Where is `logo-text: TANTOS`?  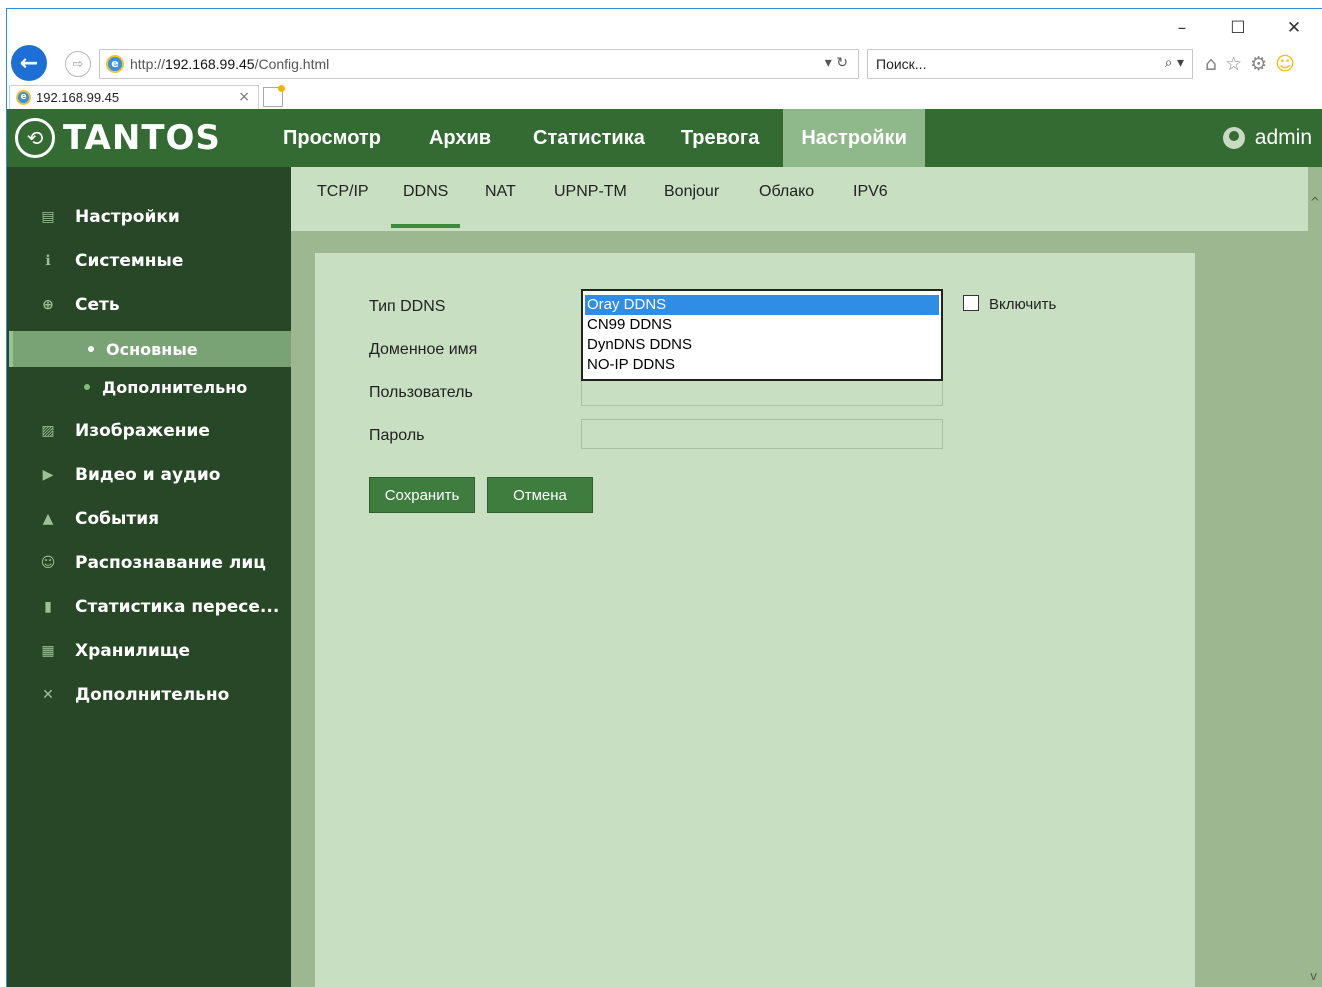
logo-text: TANTOS is located at coordinates (142, 138).